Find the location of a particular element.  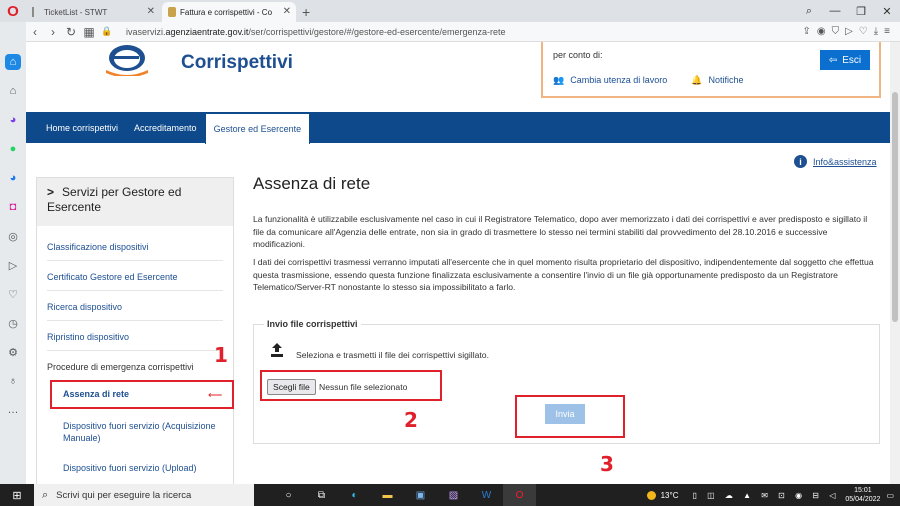

taskbar-search: ⌕ Scrivi qui per eseguire la ricerca is located at coordinates (144, 495).